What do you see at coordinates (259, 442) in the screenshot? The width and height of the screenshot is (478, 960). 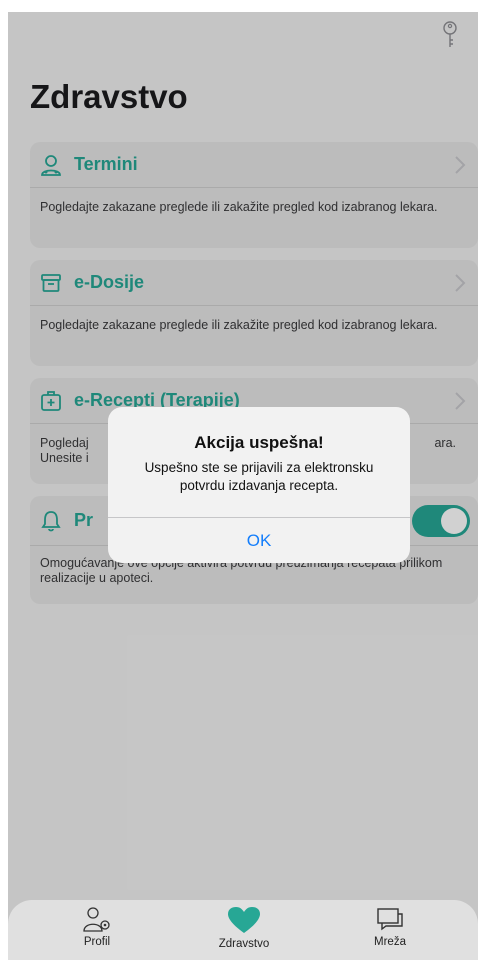 I see `alert-title: Akcija uspešna!` at bounding box center [259, 442].